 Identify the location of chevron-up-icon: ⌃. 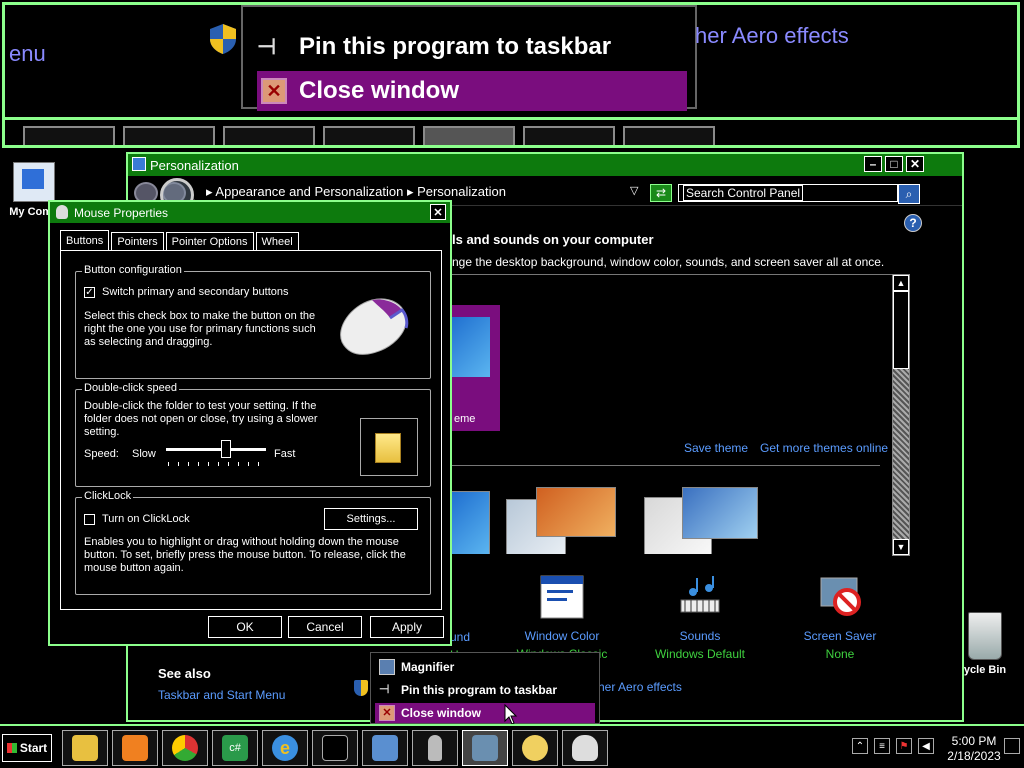
(860, 746).